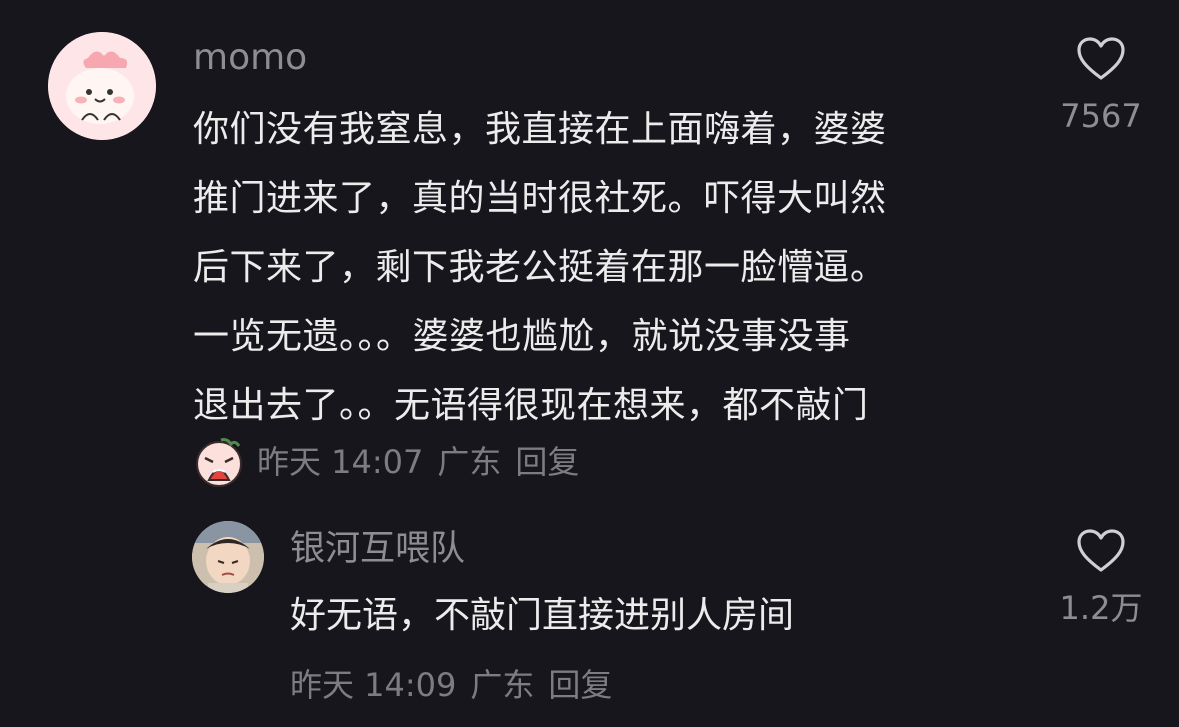 The image size is (1179, 727). What do you see at coordinates (542, 615) in the screenshot?
I see `reply-body: 好无语，不敲门直接进别人房间` at bounding box center [542, 615].